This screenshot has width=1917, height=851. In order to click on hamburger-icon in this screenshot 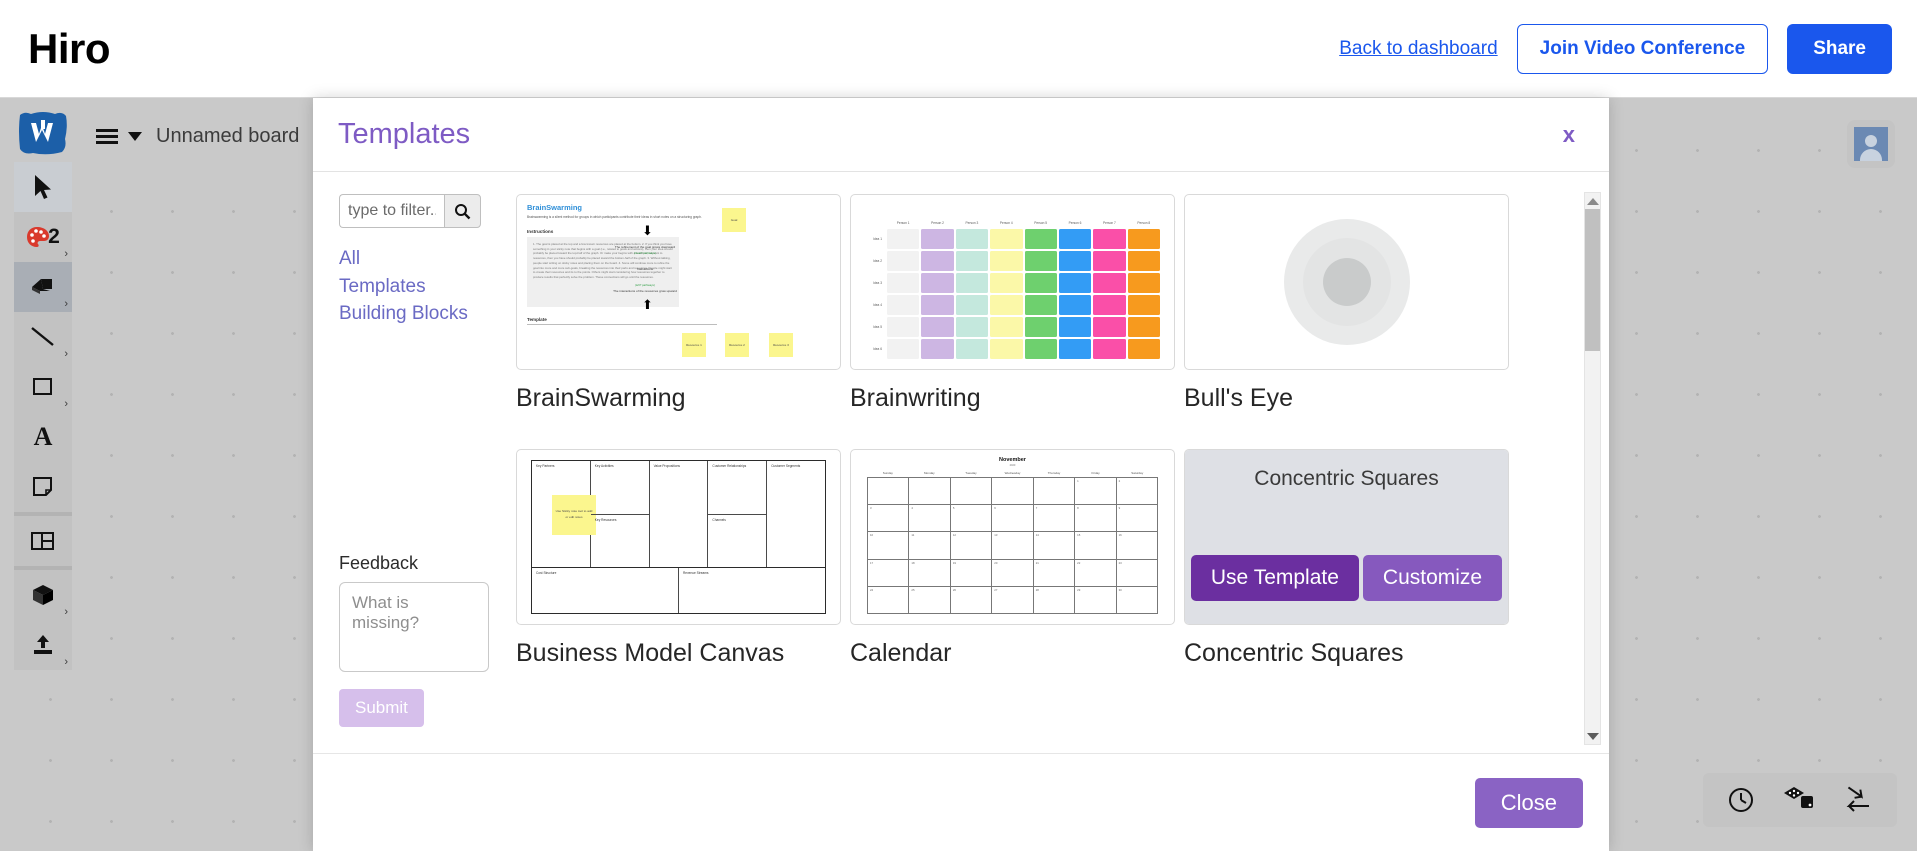, I will do `click(107, 136)`.